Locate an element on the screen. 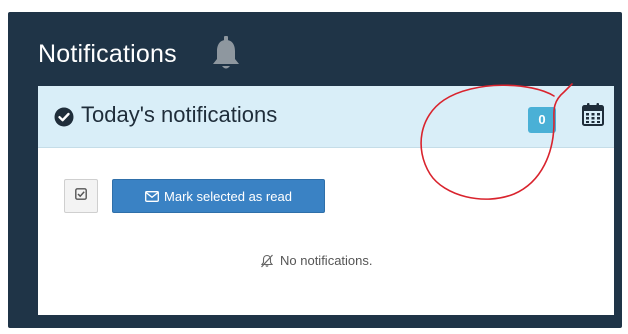  red-annotation-circle is located at coordinates (496, 141).